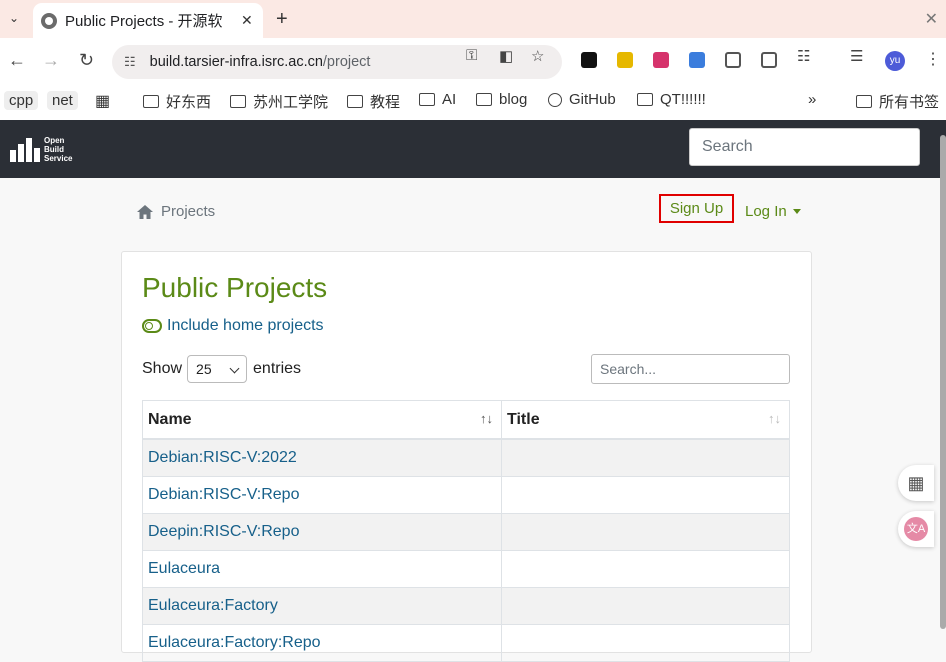 The width and height of the screenshot is (946, 662). What do you see at coordinates (25, 149) in the screenshot?
I see `obs-logo-icon` at bounding box center [25, 149].